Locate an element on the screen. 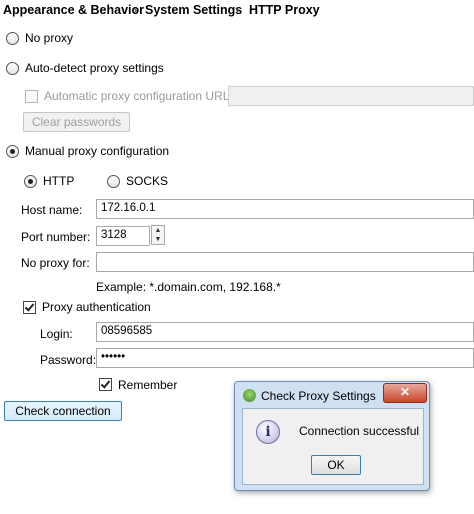  socks-radio is located at coordinates (113, 181).